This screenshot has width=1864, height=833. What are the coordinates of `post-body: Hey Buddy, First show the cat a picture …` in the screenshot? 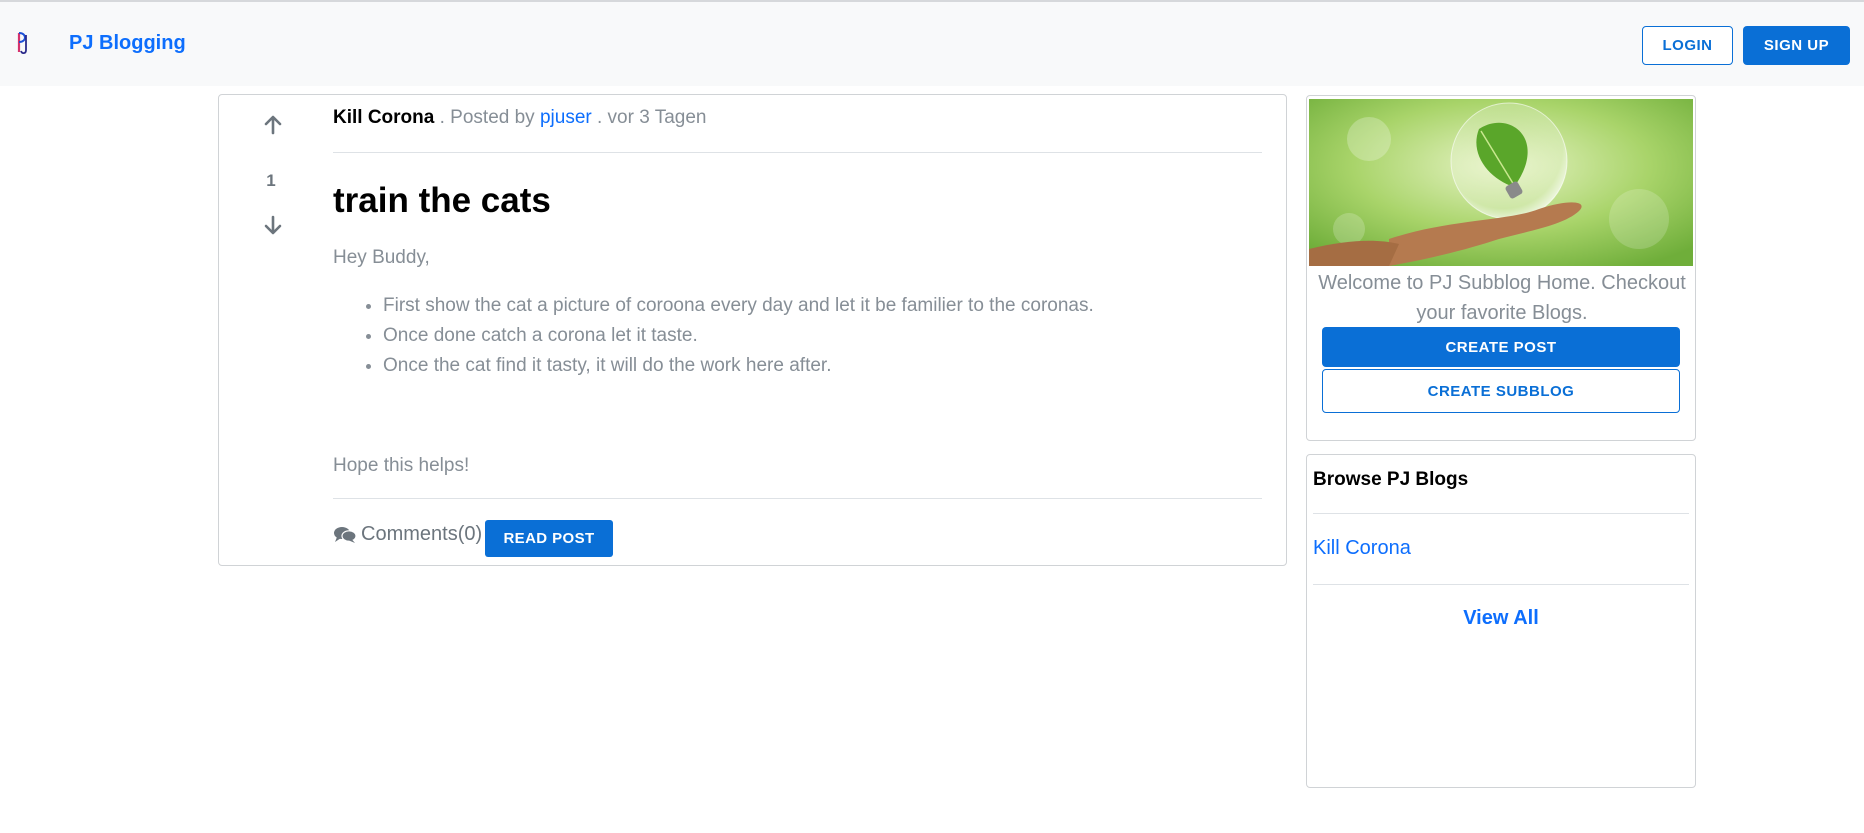 It's located at (793, 362).